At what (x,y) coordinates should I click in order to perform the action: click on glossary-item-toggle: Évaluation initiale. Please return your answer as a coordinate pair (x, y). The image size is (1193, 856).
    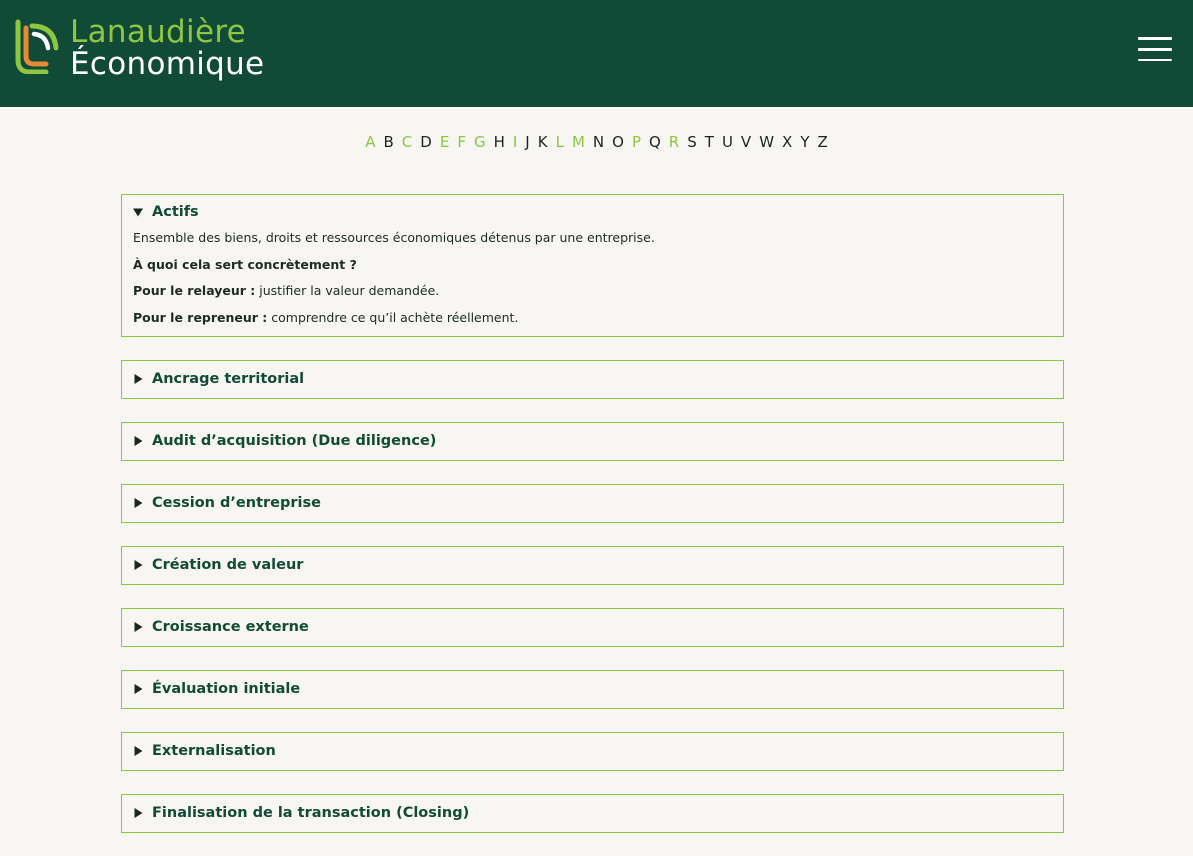
    Looking at the image, I should click on (592, 689).